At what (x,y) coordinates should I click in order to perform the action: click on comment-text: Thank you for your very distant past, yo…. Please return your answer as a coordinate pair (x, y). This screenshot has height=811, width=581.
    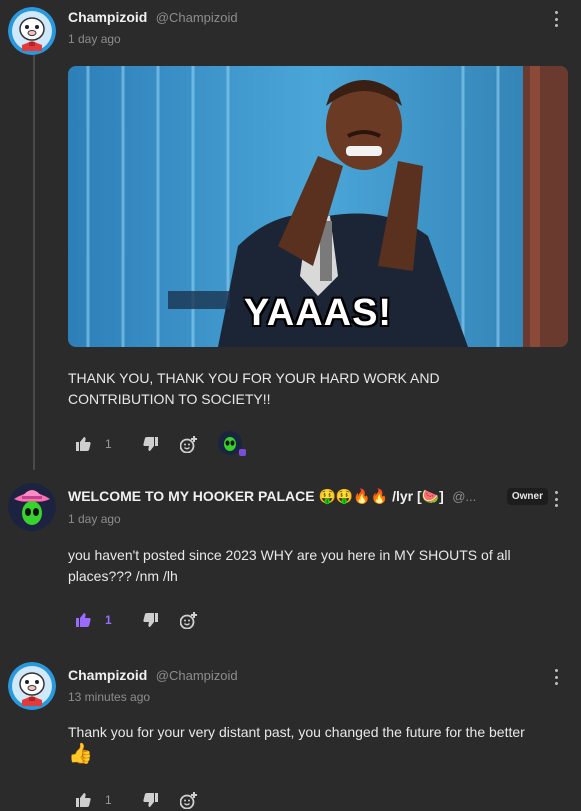
    Looking at the image, I should click on (320, 744).